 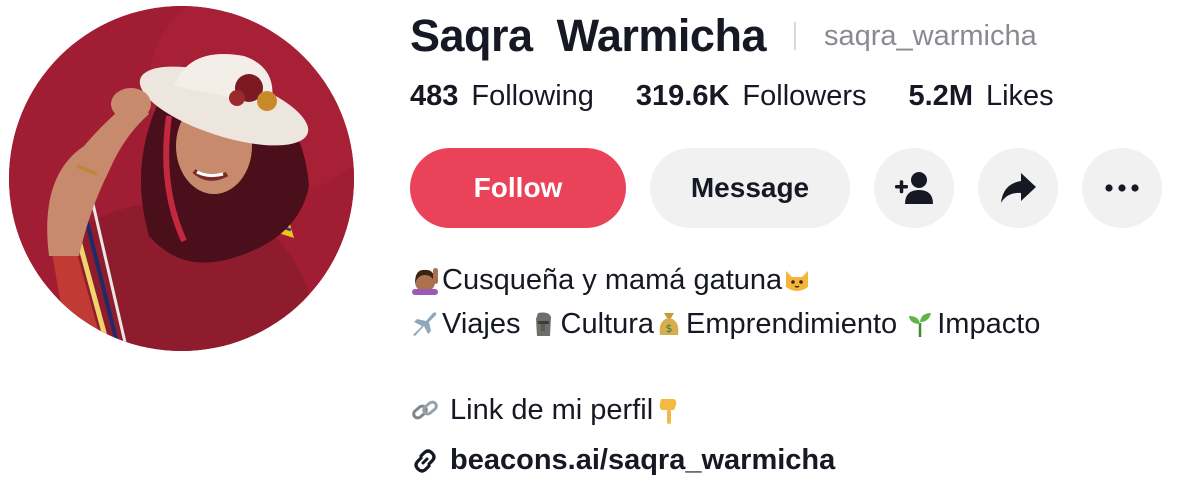 What do you see at coordinates (612, 280) in the screenshot?
I see `bio-text-1: Cusqueña y mamá gatuna` at bounding box center [612, 280].